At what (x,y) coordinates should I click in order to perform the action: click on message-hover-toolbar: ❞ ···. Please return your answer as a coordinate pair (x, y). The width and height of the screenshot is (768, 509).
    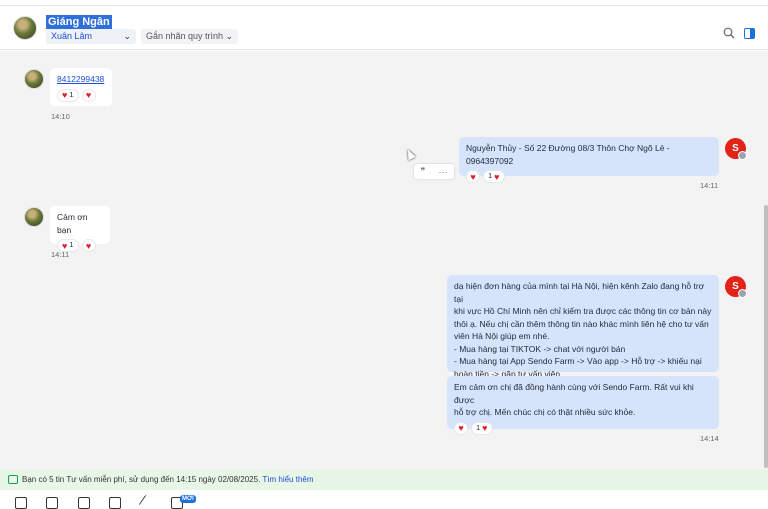
    Looking at the image, I should click on (434, 171).